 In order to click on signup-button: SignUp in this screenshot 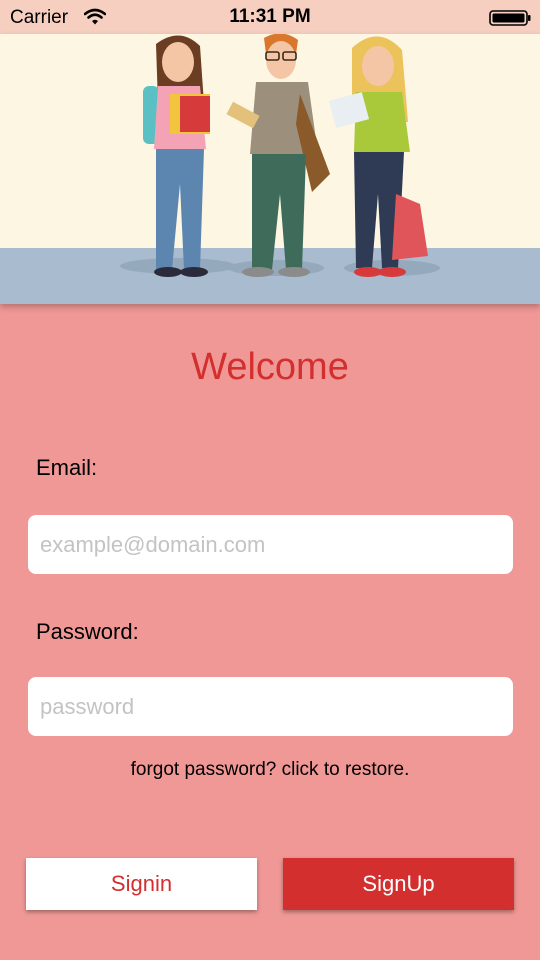, I will do `click(398, 884)`.